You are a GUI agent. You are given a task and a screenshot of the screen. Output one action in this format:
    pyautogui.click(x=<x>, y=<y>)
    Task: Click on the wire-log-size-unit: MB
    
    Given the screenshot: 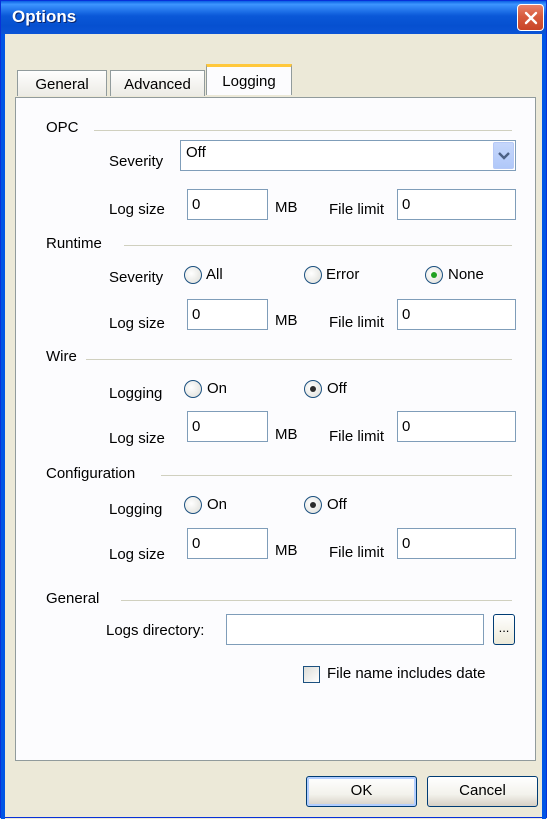 What is the action you would take?
    pyautogui.click(x=286, y=434)
    